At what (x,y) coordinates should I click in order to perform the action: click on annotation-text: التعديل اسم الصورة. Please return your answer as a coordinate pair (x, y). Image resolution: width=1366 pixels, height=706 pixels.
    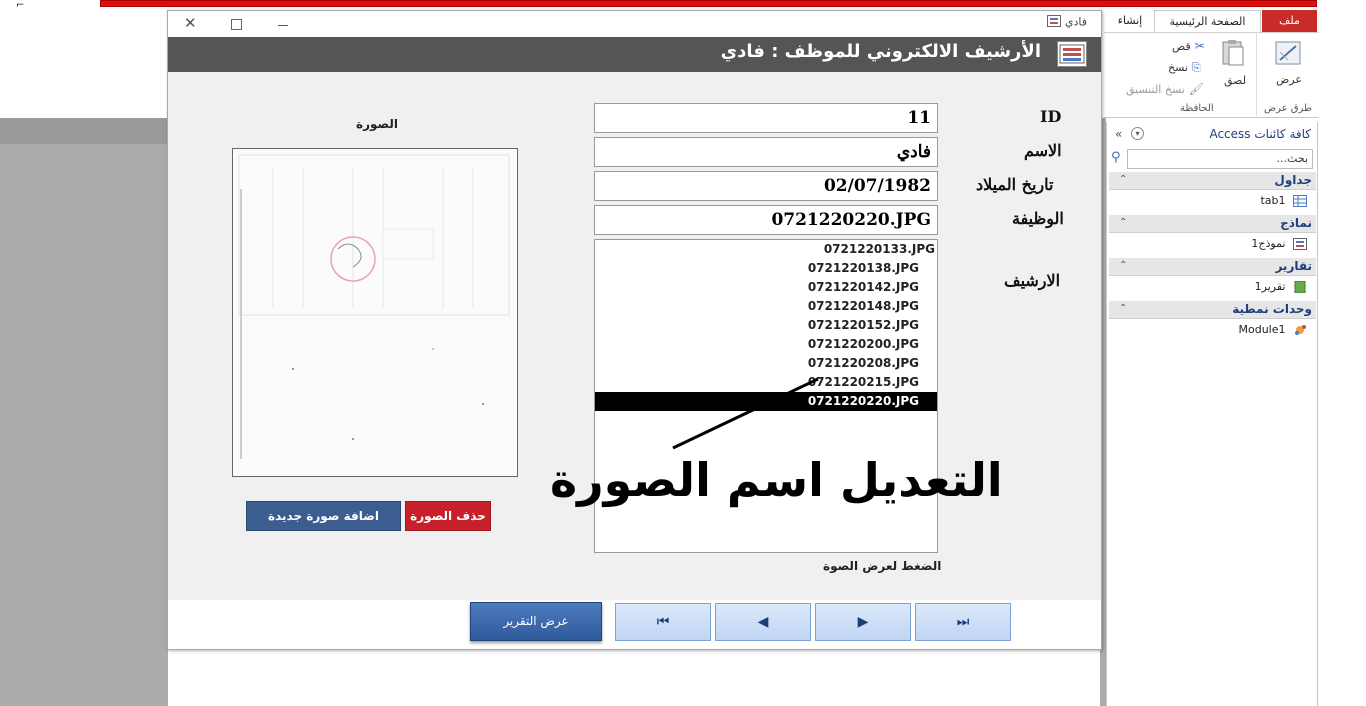
    Looking at the image, I should click on (776, 480).